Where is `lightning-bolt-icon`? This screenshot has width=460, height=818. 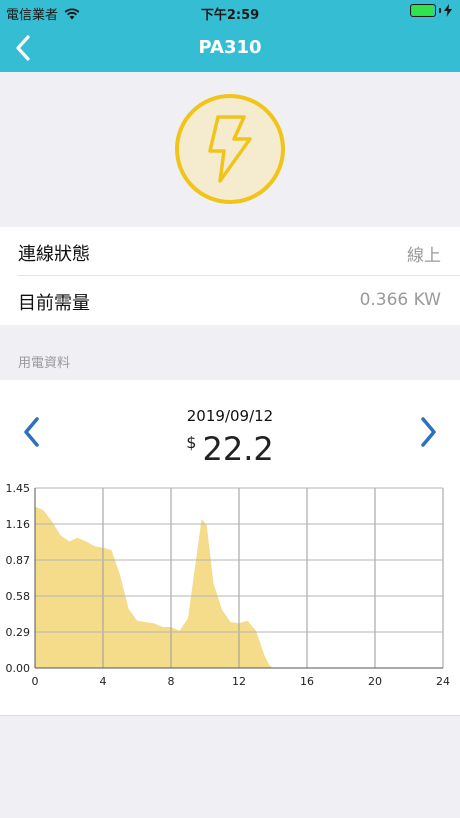
lightning-bolt-icon is located at coordinates (230, 149).